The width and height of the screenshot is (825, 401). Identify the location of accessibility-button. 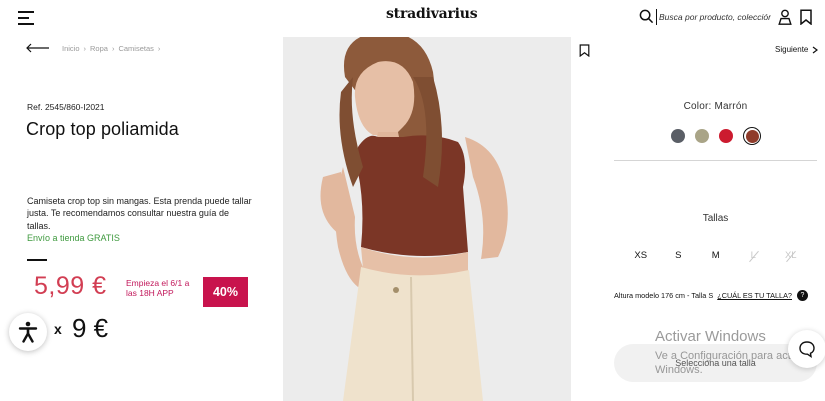
(28, 332).